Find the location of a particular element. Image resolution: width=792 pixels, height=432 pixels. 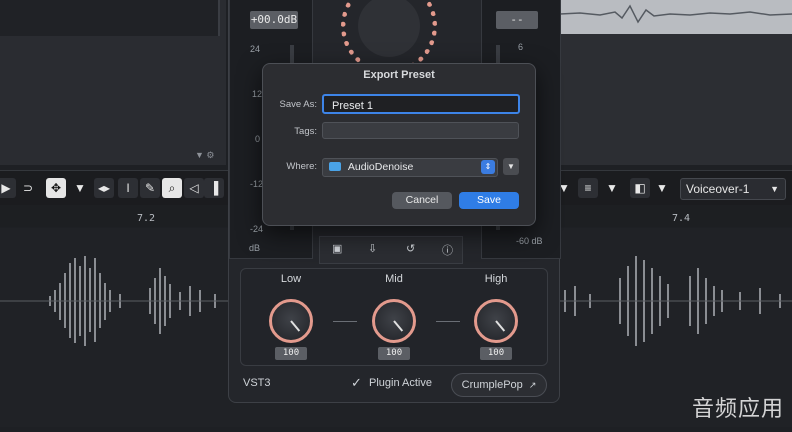

play-icon: ▶ is located at coordinates (8, 188).